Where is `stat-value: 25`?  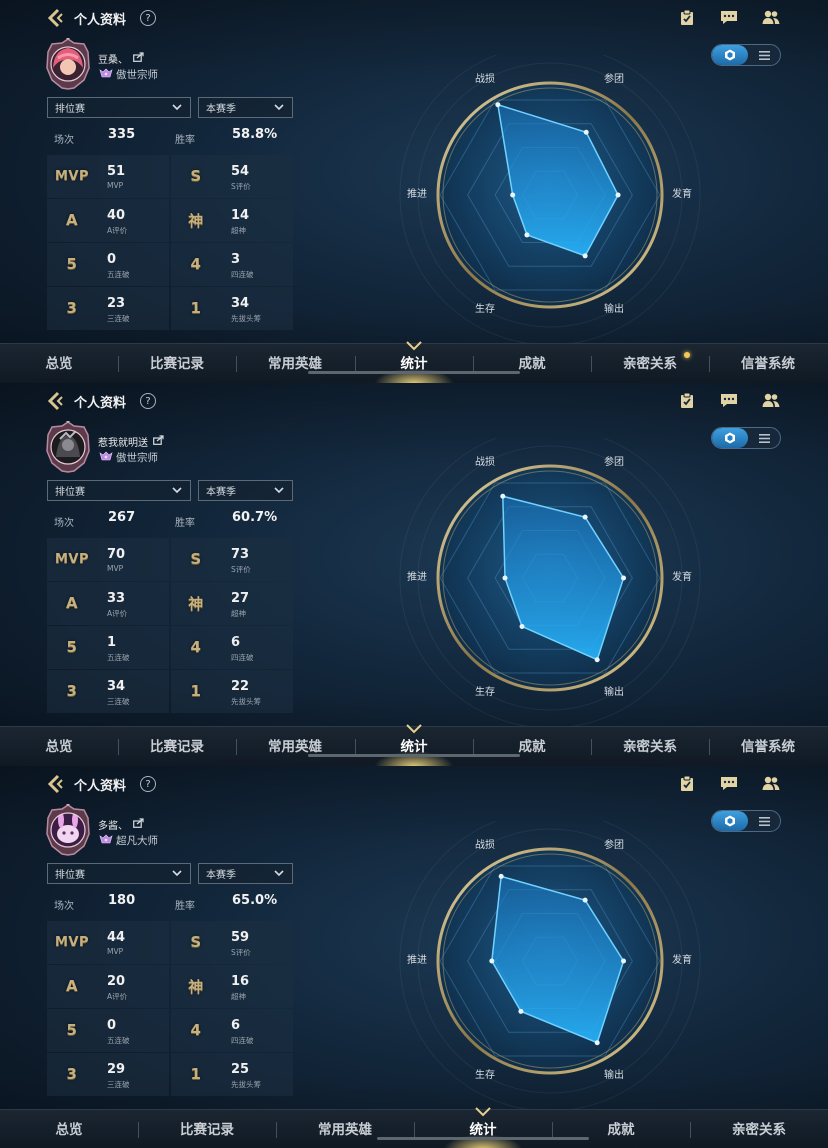 stat-value: 25 is located at coordinates (240, 1069).